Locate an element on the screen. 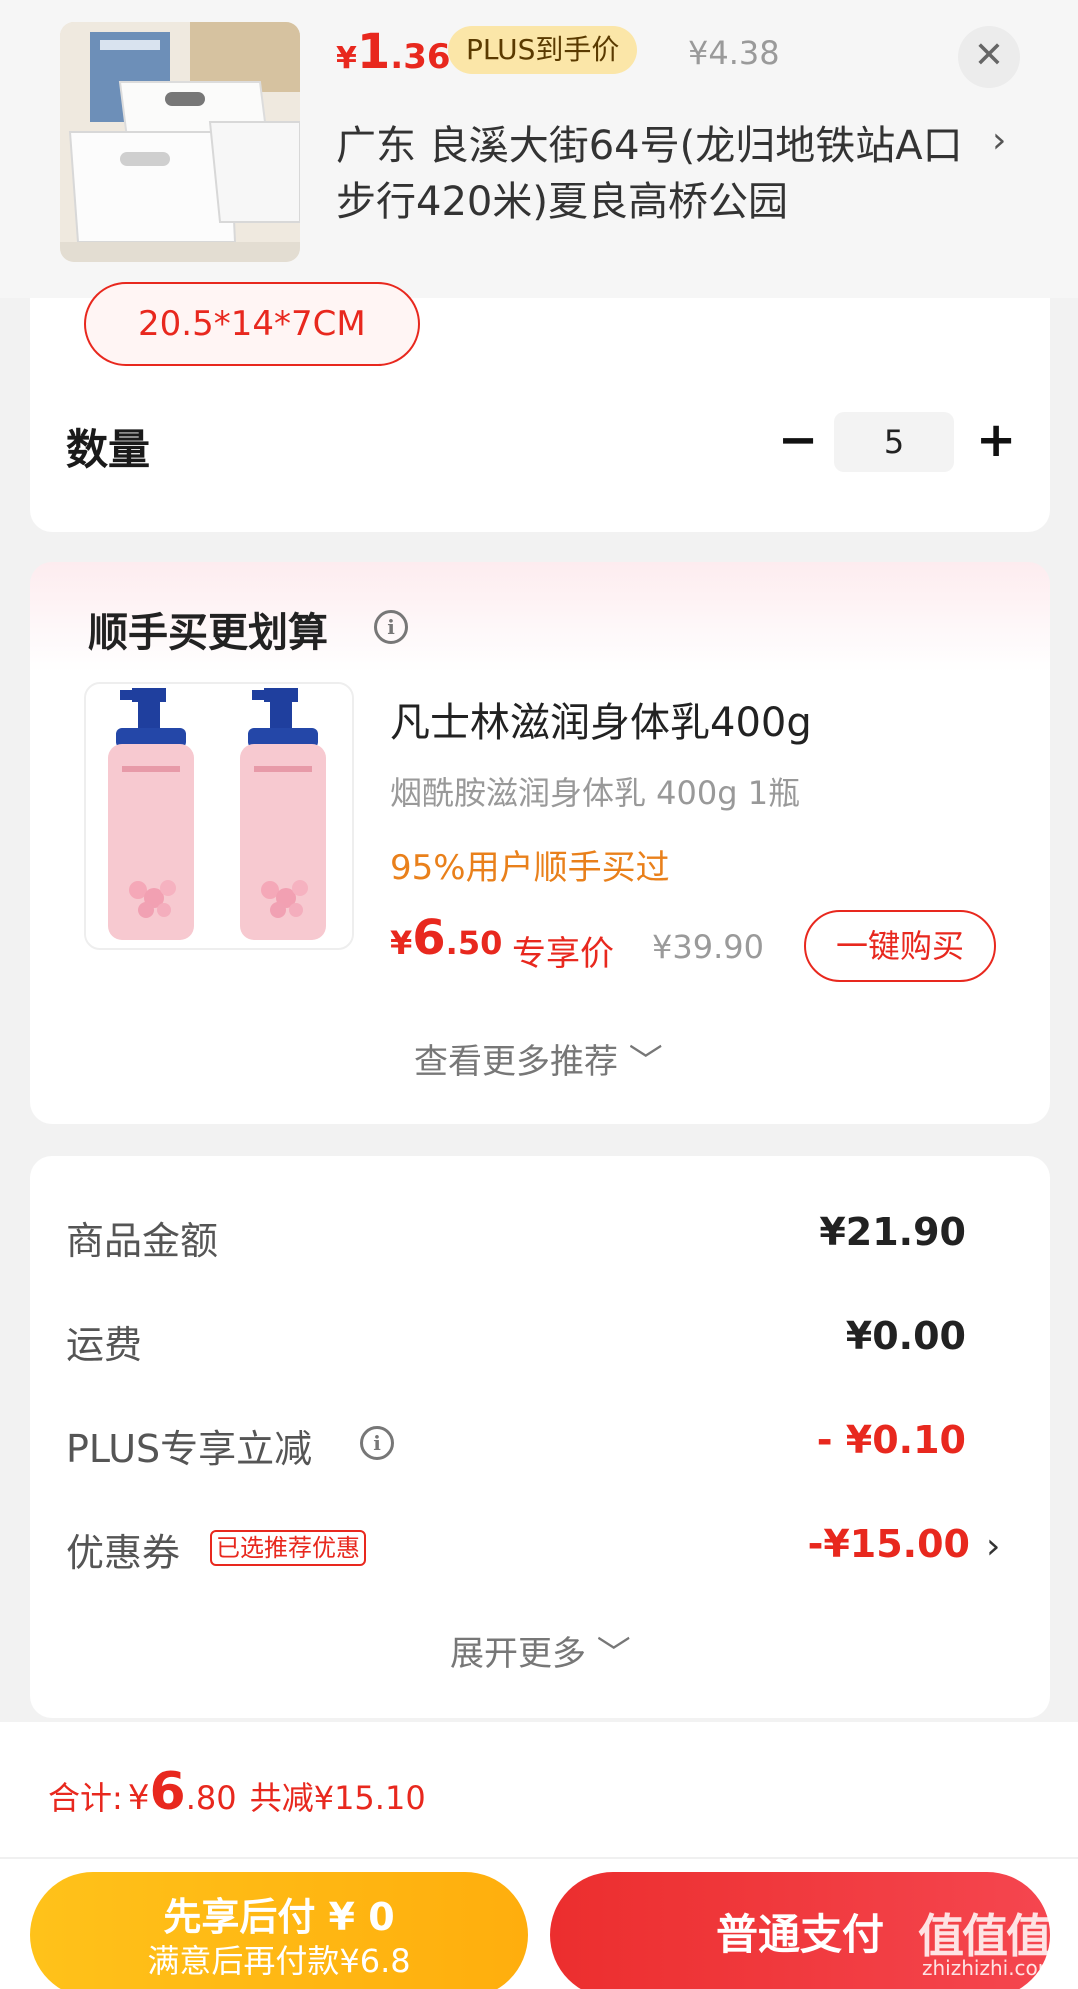  shipping-label: 运费 is located at coordinates (104, 1345).